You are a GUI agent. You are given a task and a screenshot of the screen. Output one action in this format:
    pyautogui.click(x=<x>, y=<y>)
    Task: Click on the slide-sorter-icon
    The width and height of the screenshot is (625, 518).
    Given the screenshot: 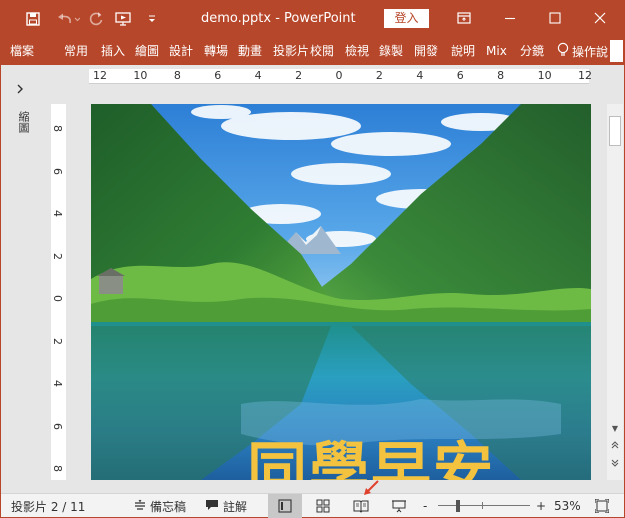 What is the action you would take?
    pyautogui.click(x=323, y=506)
    